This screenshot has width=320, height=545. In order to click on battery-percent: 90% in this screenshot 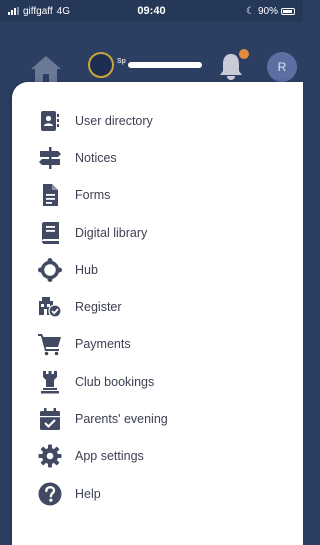, I will do `click(267, 11)`.